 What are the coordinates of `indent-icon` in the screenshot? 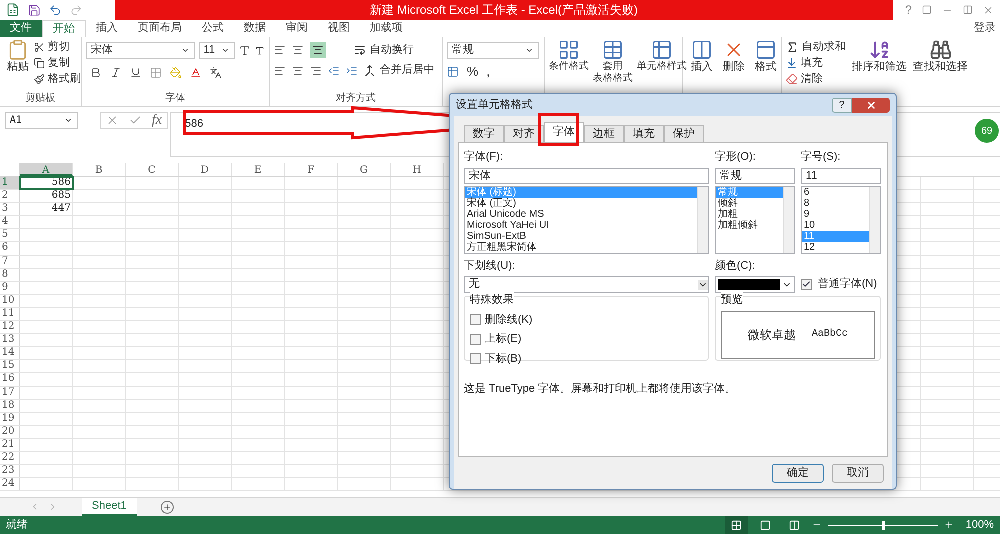 It's located at (352, 70).